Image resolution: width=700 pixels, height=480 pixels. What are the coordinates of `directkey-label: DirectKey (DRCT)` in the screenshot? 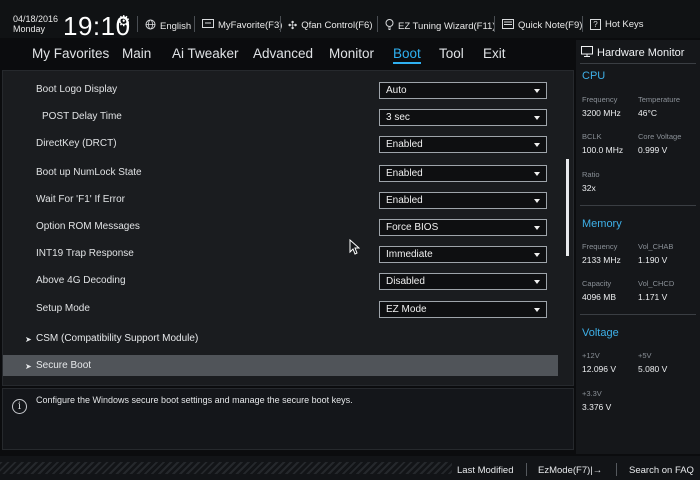 It's located at (76, 143).